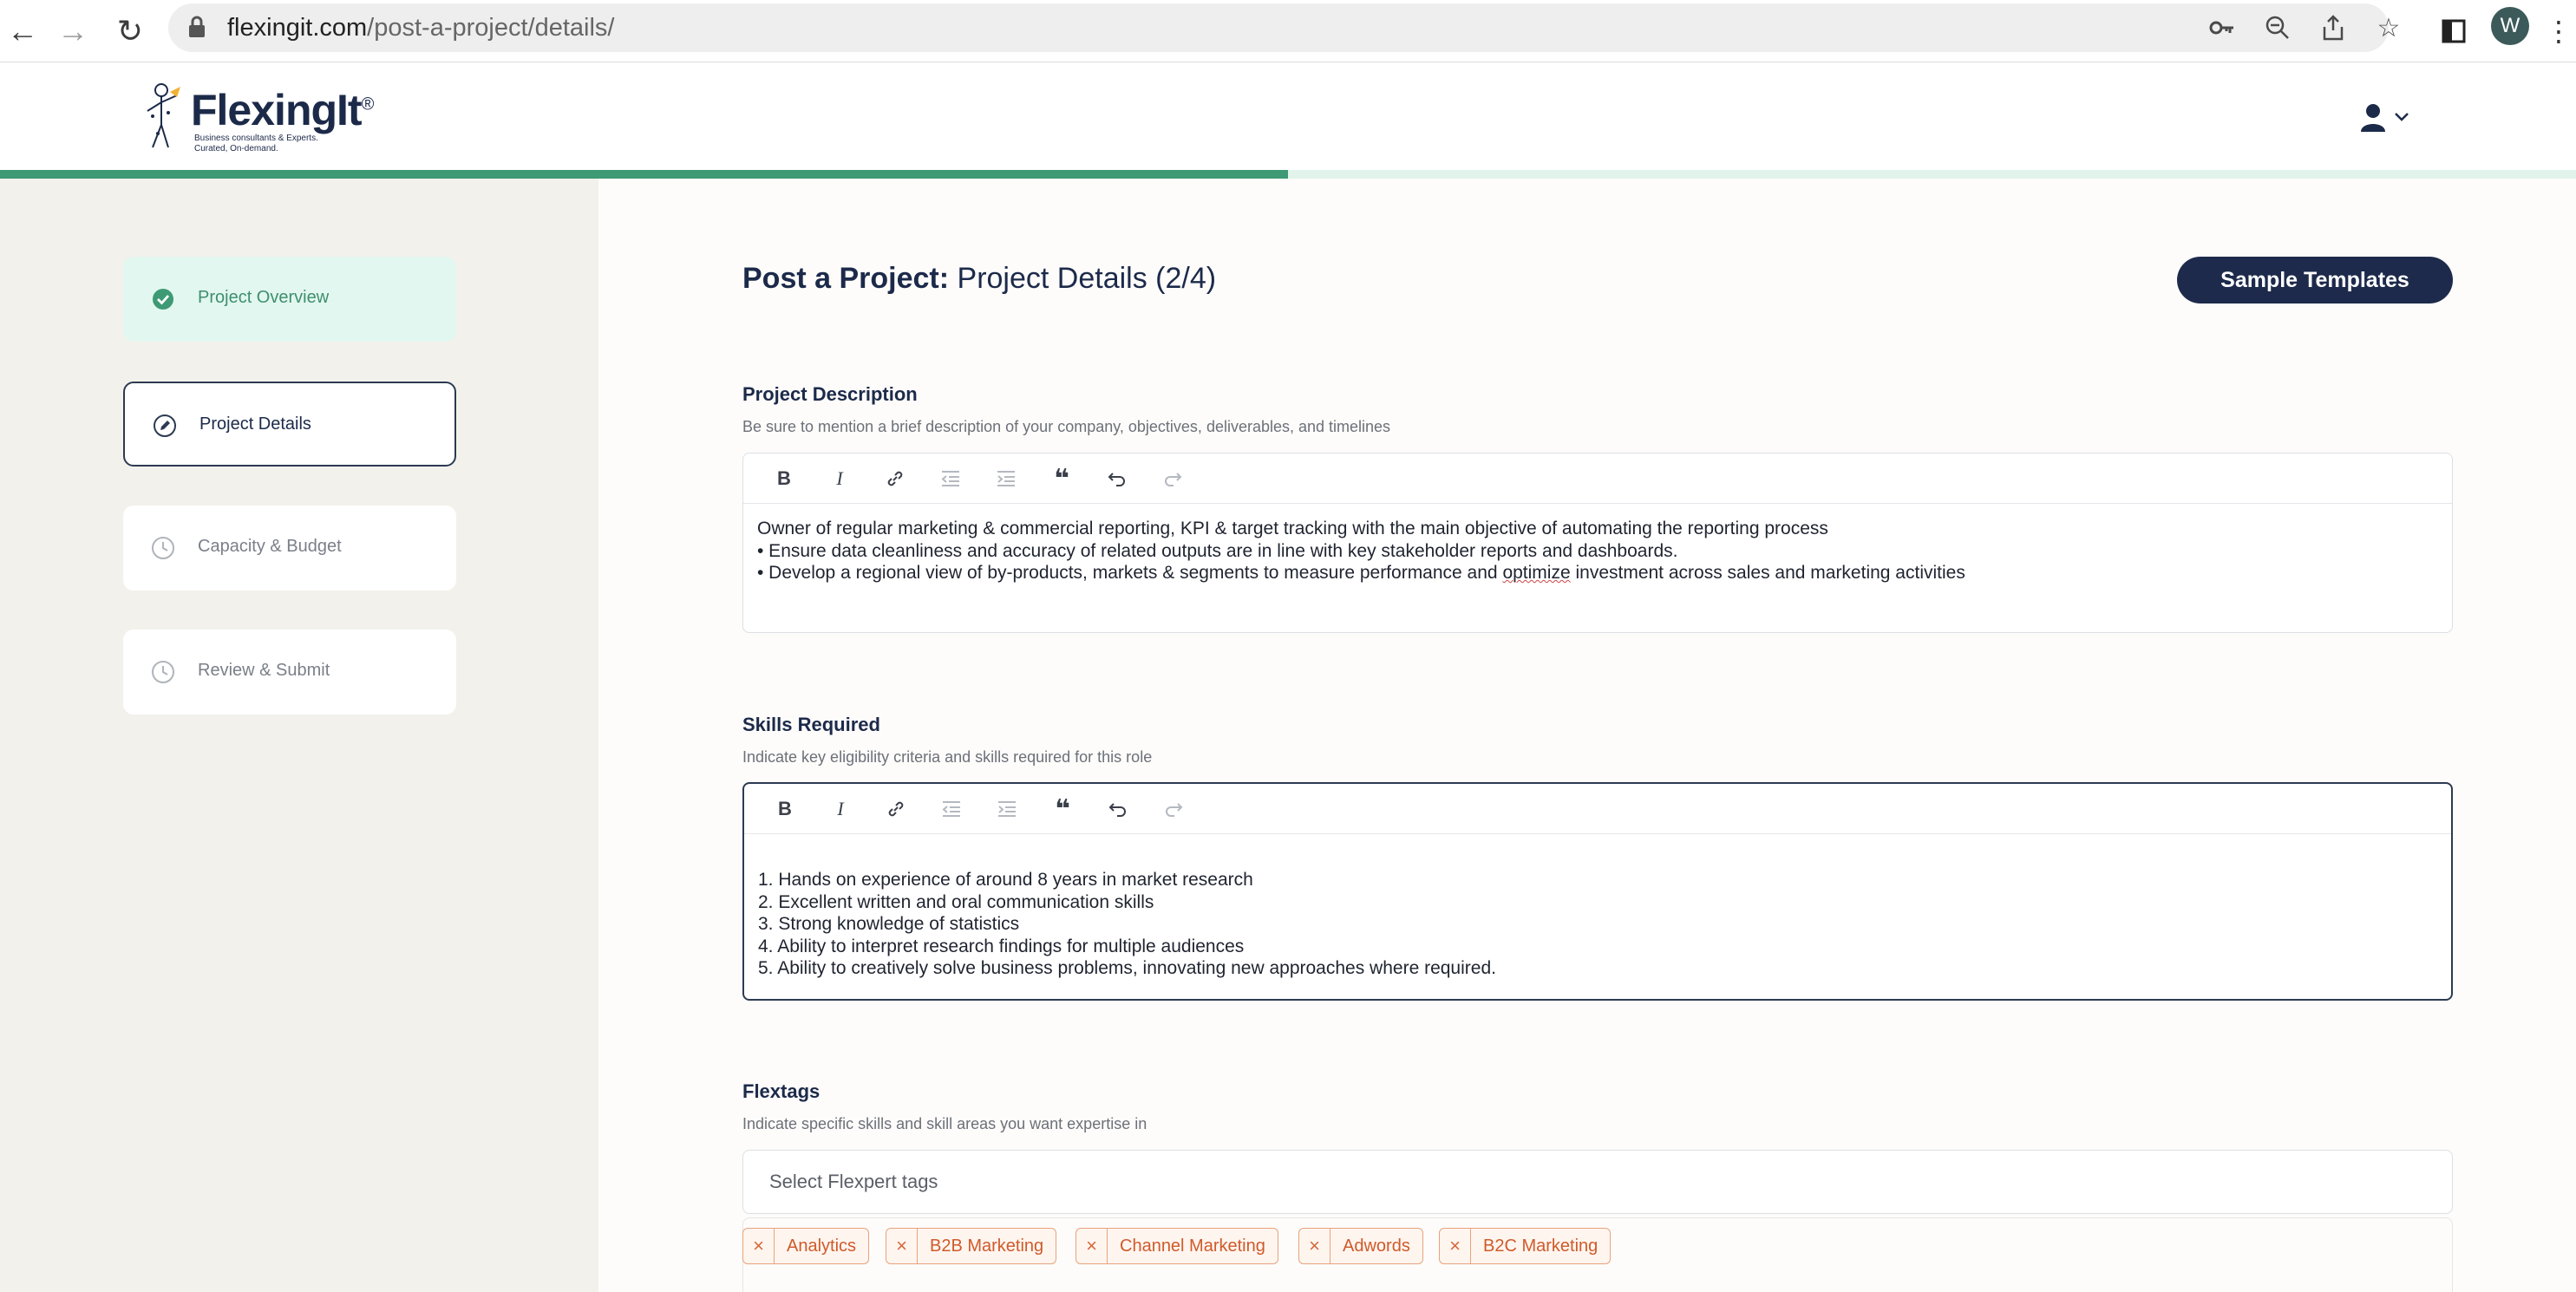  Describe the element at coordinates (1597, 1182) in the screenshot. I see `flexpert-tags-select: Select Flexpert tags` at that location.